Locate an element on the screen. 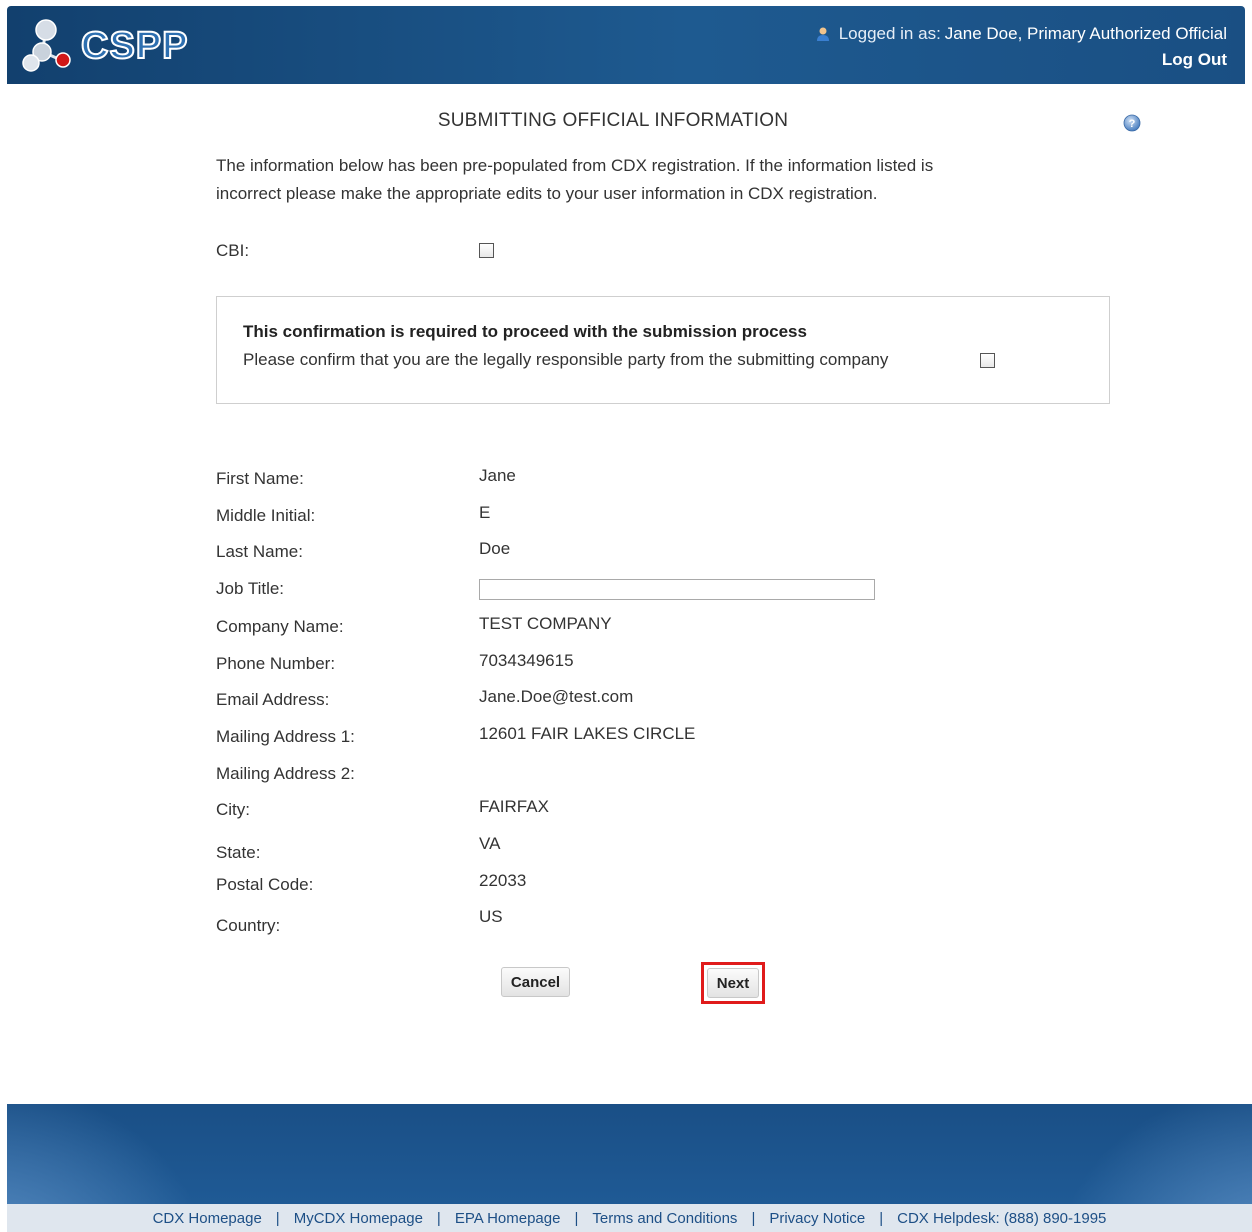  email-address-value: Jane.Doe@test.com is located at coordinates (556, 696).